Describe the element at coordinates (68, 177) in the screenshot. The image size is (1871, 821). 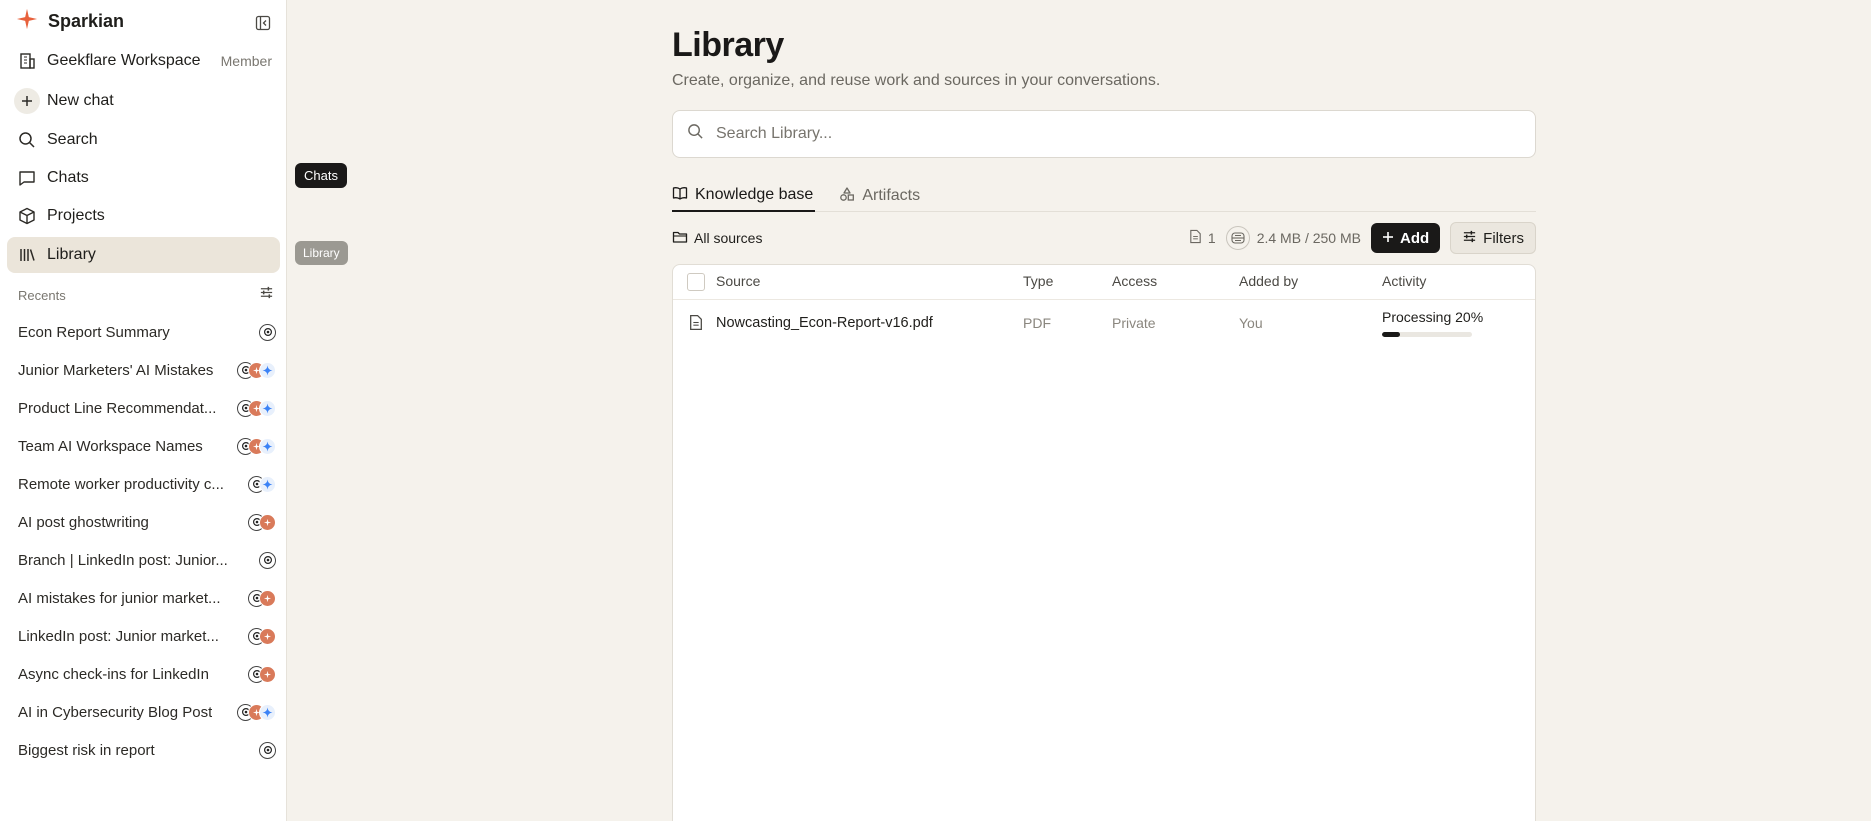
I see `chats-label: Chats` at that location.